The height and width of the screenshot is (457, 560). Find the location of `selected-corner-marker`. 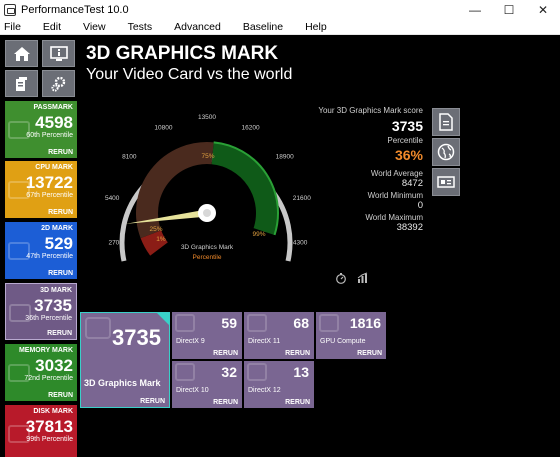

selected-corner-marker is located at coordinates (163, 319).